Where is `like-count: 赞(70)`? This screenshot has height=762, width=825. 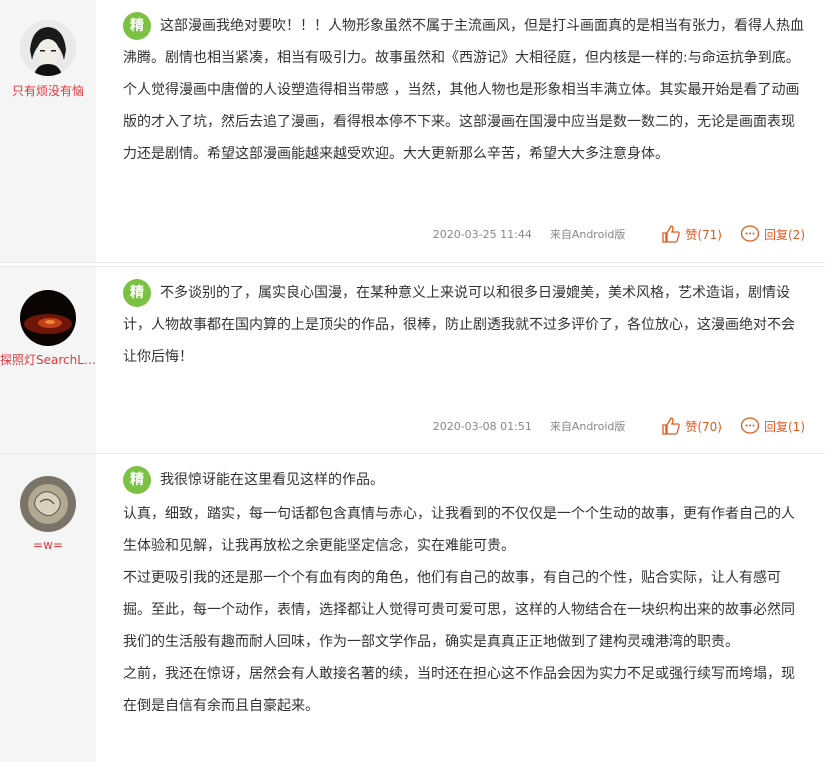 like-count: 赞(70) is located at coordinates (703, 426).